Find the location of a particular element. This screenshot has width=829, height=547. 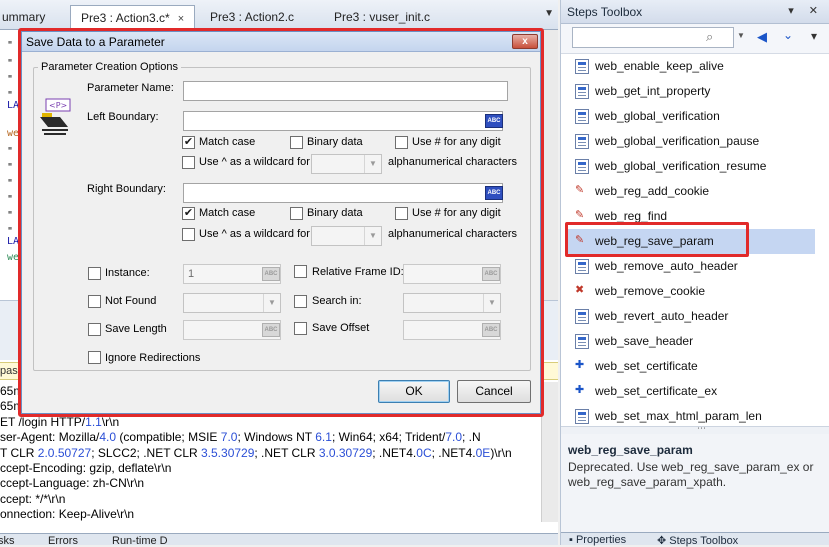

log-text: ; Windows NT is located at coordinates (276, 437).